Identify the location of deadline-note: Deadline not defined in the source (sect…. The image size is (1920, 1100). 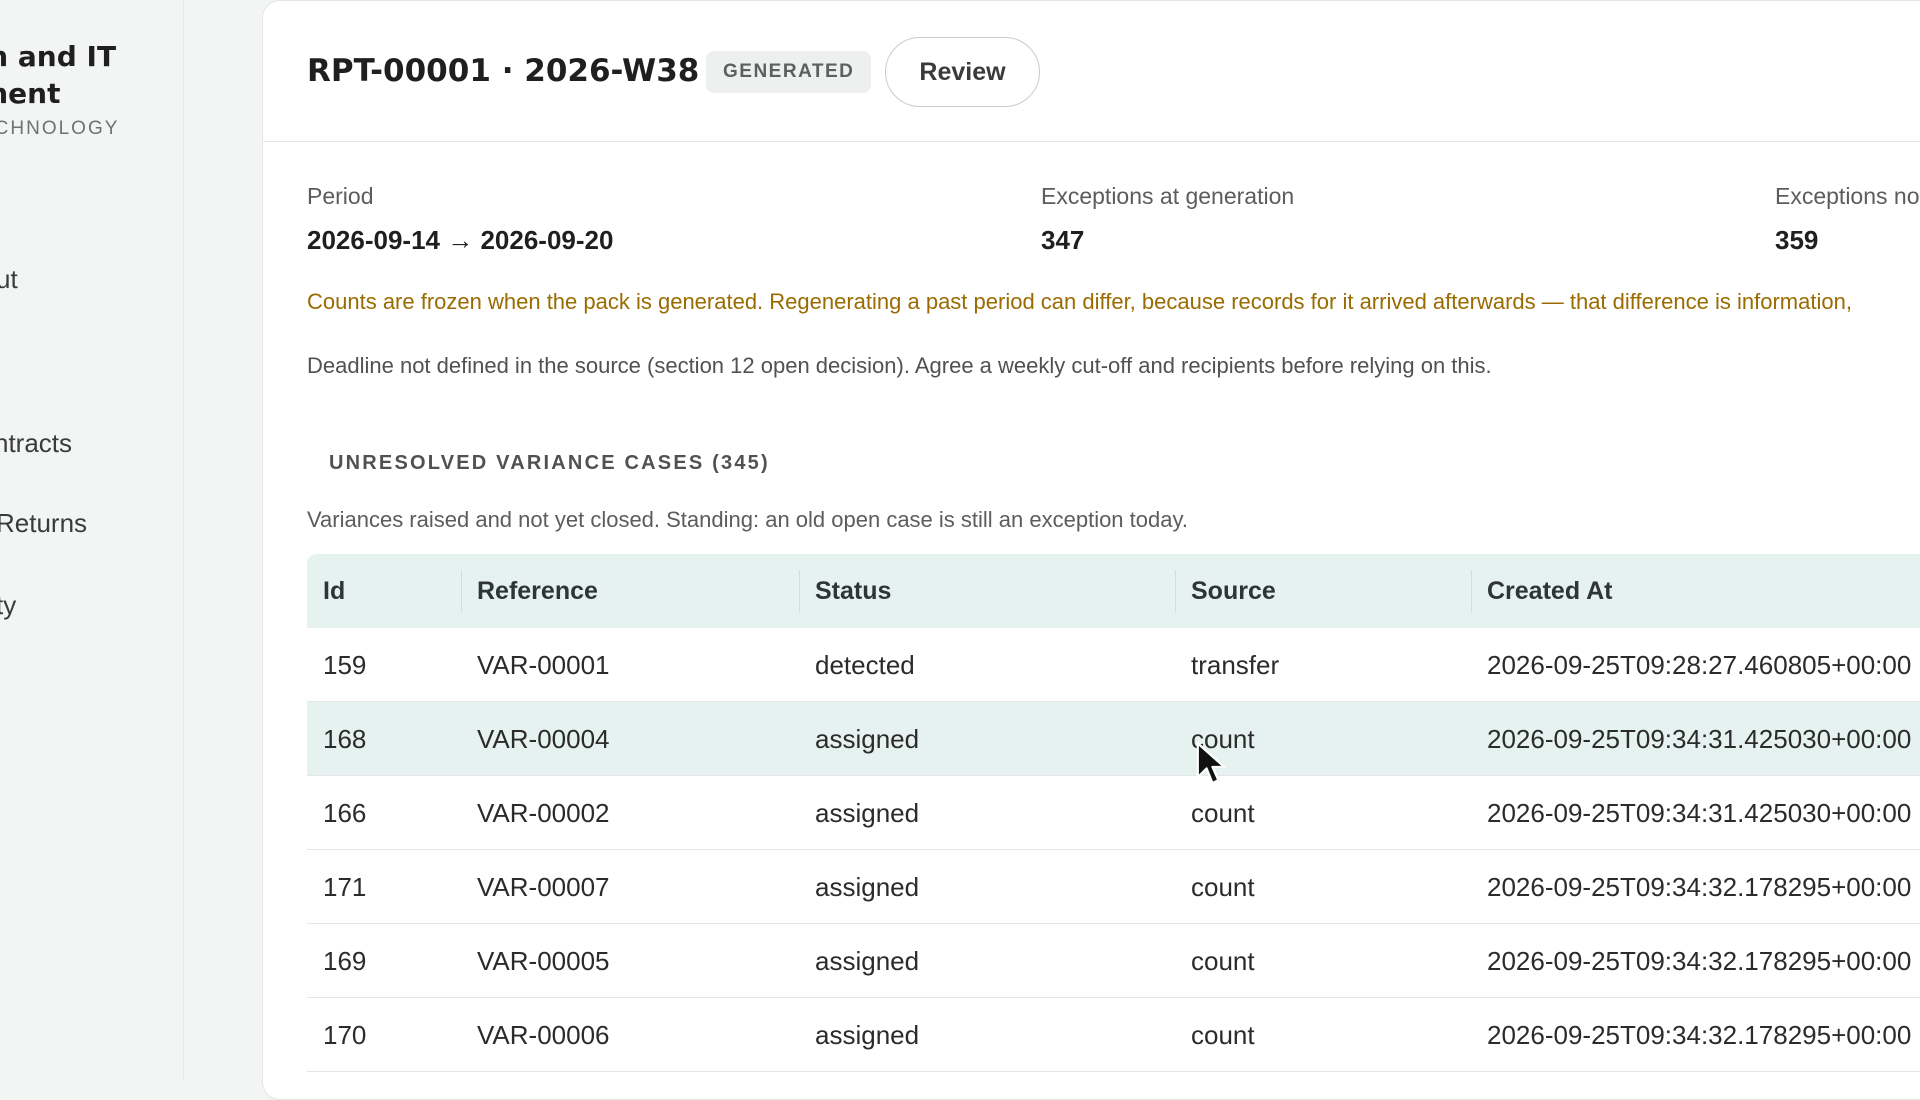
(899, 365).